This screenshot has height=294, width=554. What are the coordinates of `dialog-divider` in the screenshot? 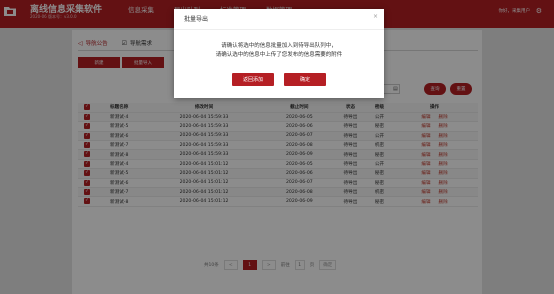 It's located at (279, 29).